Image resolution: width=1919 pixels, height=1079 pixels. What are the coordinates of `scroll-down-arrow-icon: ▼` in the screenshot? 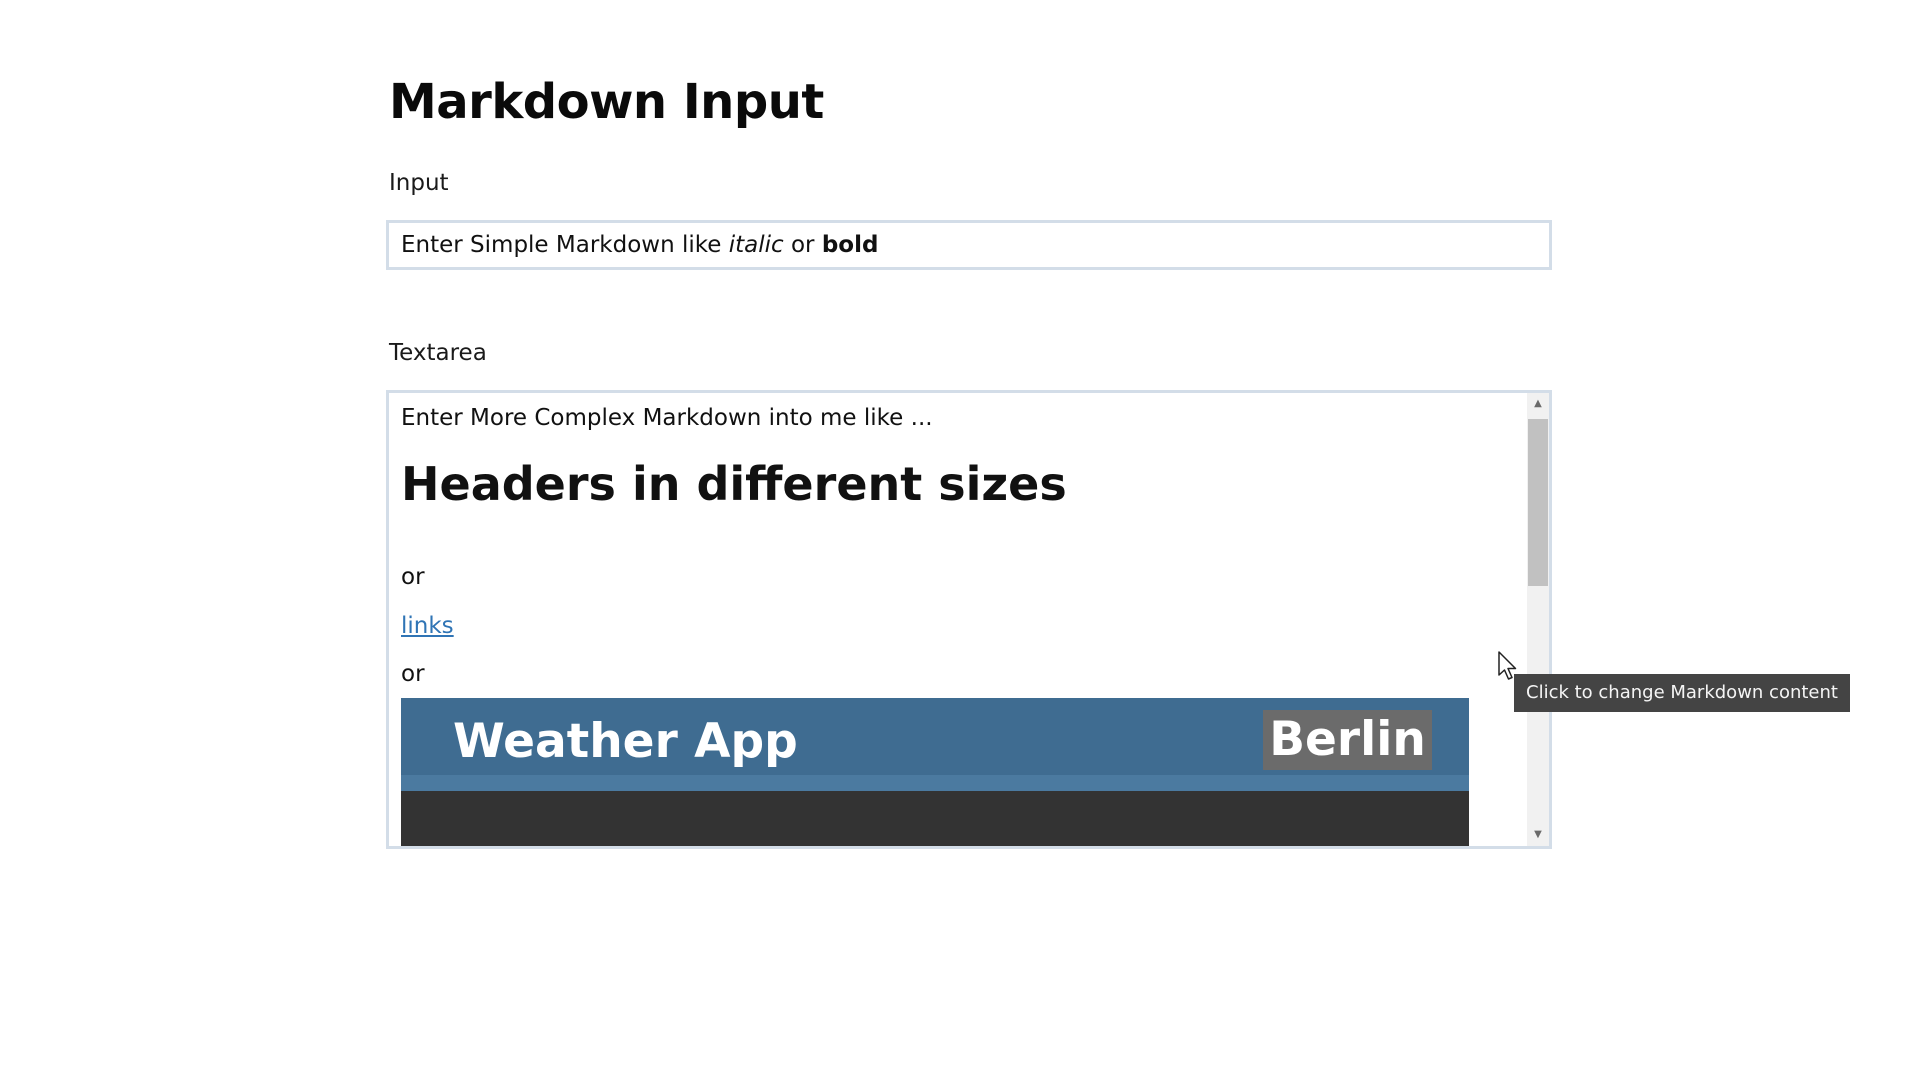 It's located at (1538, 835).